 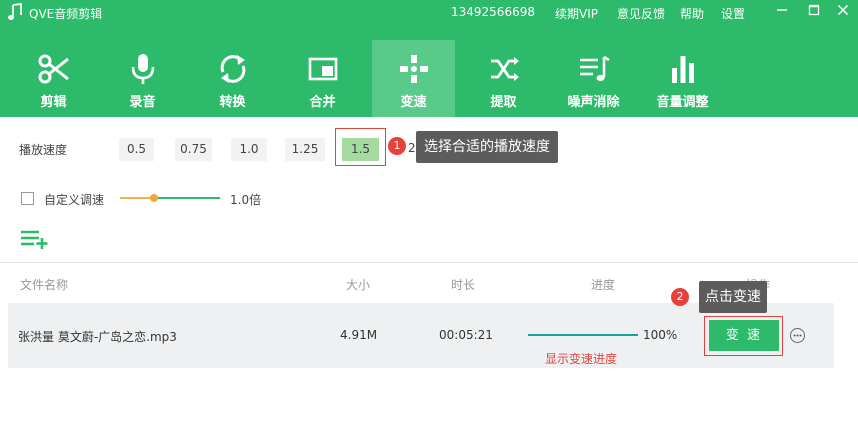 I want to click on minimize-button, so click(x=782, y=12).